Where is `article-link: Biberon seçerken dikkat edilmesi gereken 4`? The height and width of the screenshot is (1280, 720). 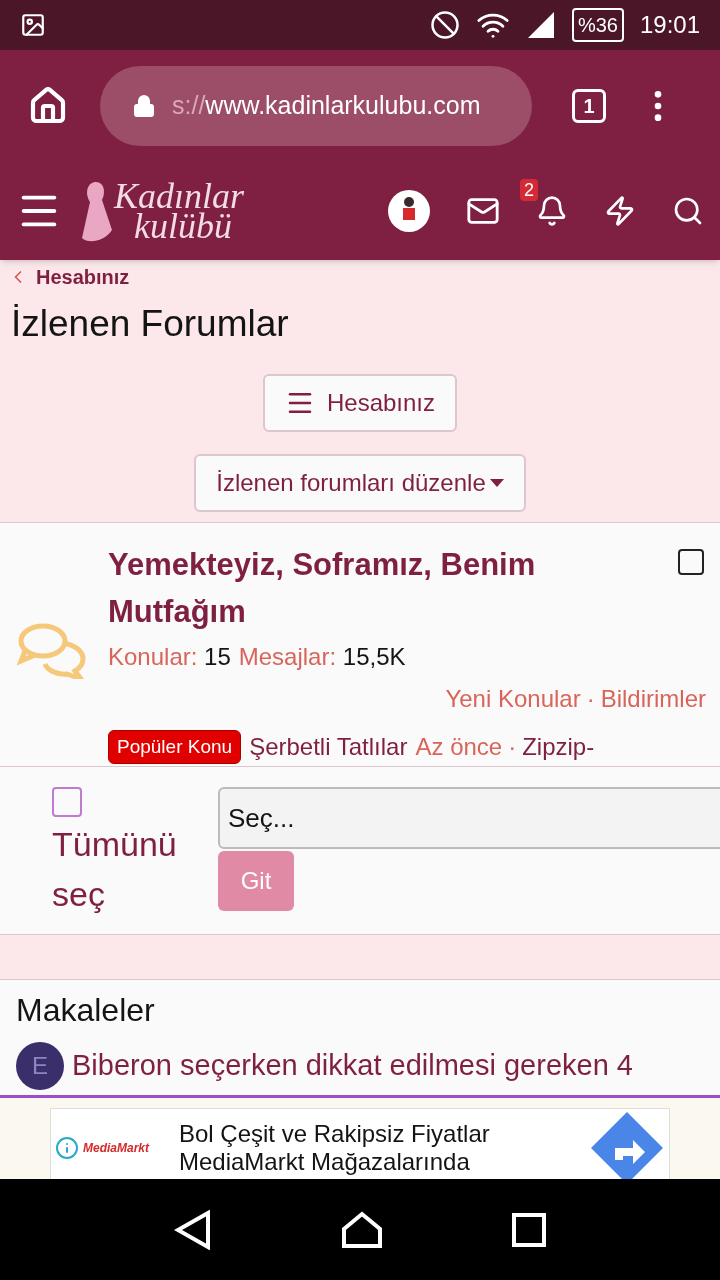
article-link: Biberon seçerken dikkat edilmesi gereken 4 is located at coordinates (352, 1066).